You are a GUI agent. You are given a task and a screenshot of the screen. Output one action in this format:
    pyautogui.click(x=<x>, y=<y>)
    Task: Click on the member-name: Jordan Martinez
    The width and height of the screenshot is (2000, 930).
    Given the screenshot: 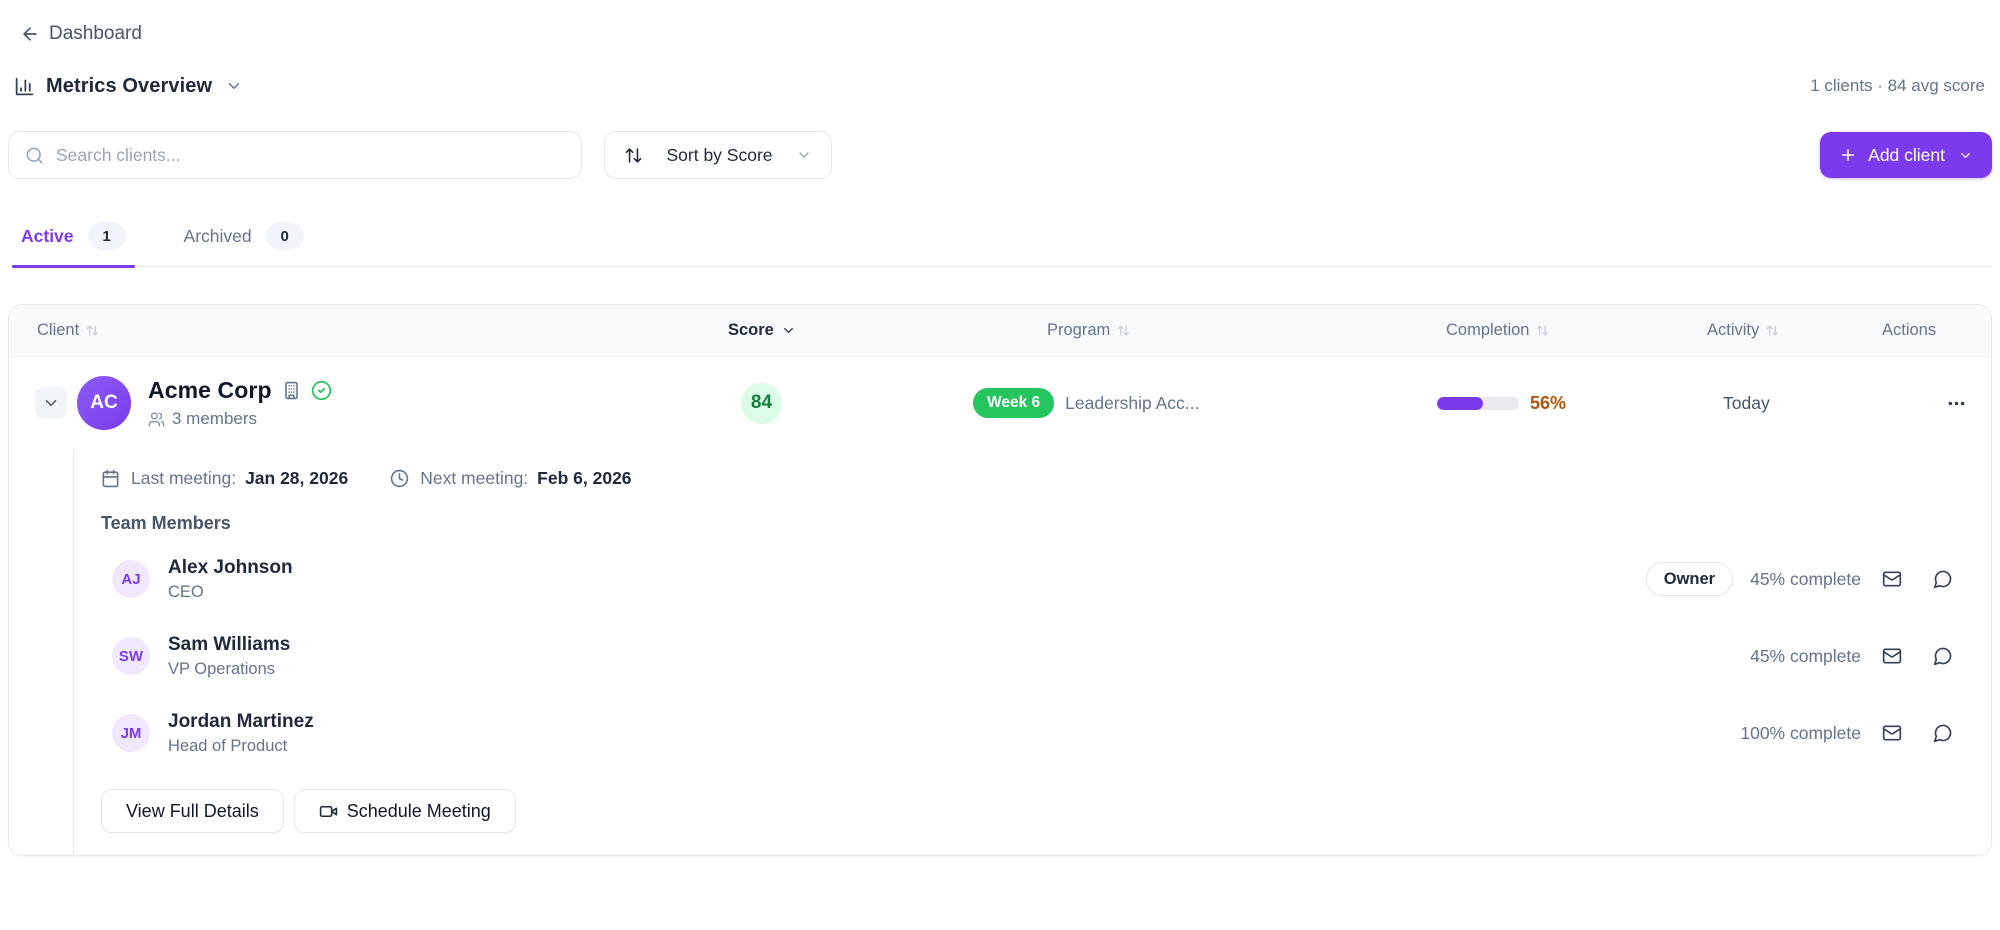 What is the action you would take?
    pyautogui.click(x=241, y=721)
    